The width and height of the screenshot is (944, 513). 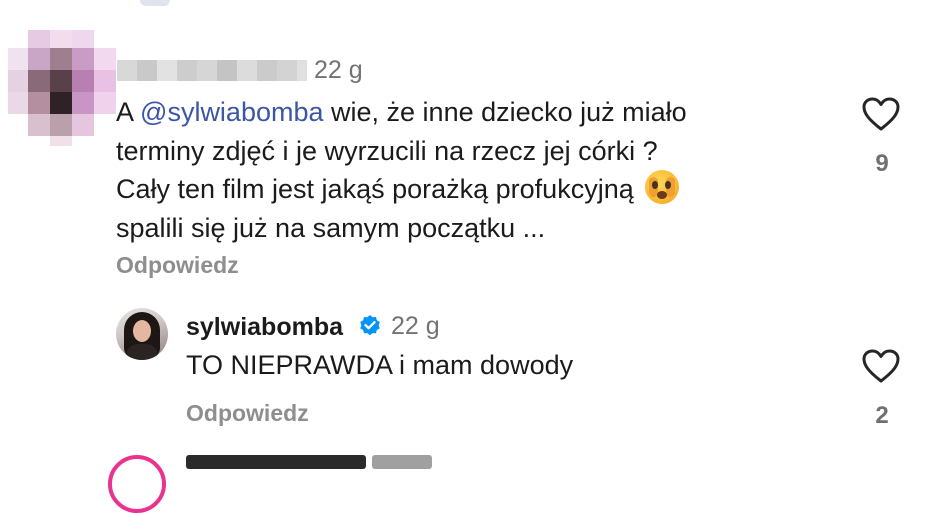 What do you see at coordinates (155, 3) in the screenshot?
I see `previous-comment-edge` at bounding box center [155, 3].